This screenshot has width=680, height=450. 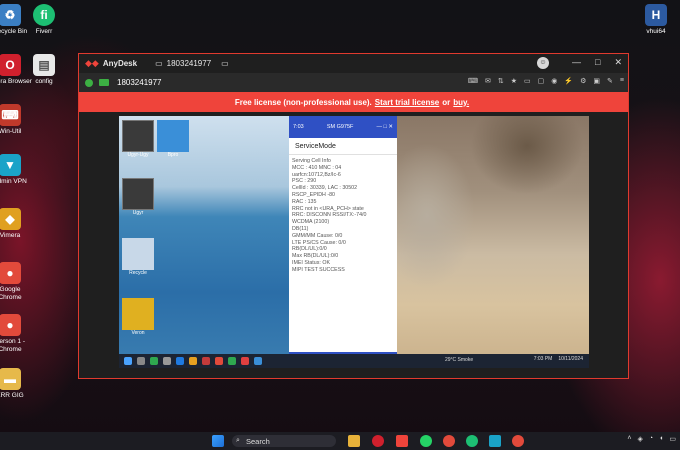 I want to click on service-mode-line: RSCP_EPIDH -80, so click(x=313, y=194).